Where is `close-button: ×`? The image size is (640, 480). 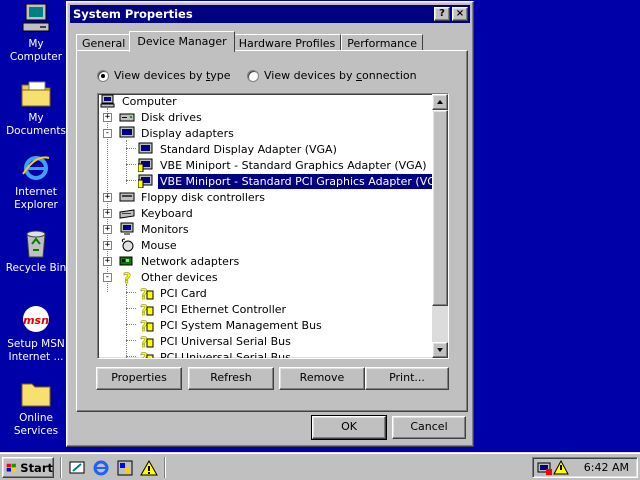
close-button: × is located at coordinates (460, 14).